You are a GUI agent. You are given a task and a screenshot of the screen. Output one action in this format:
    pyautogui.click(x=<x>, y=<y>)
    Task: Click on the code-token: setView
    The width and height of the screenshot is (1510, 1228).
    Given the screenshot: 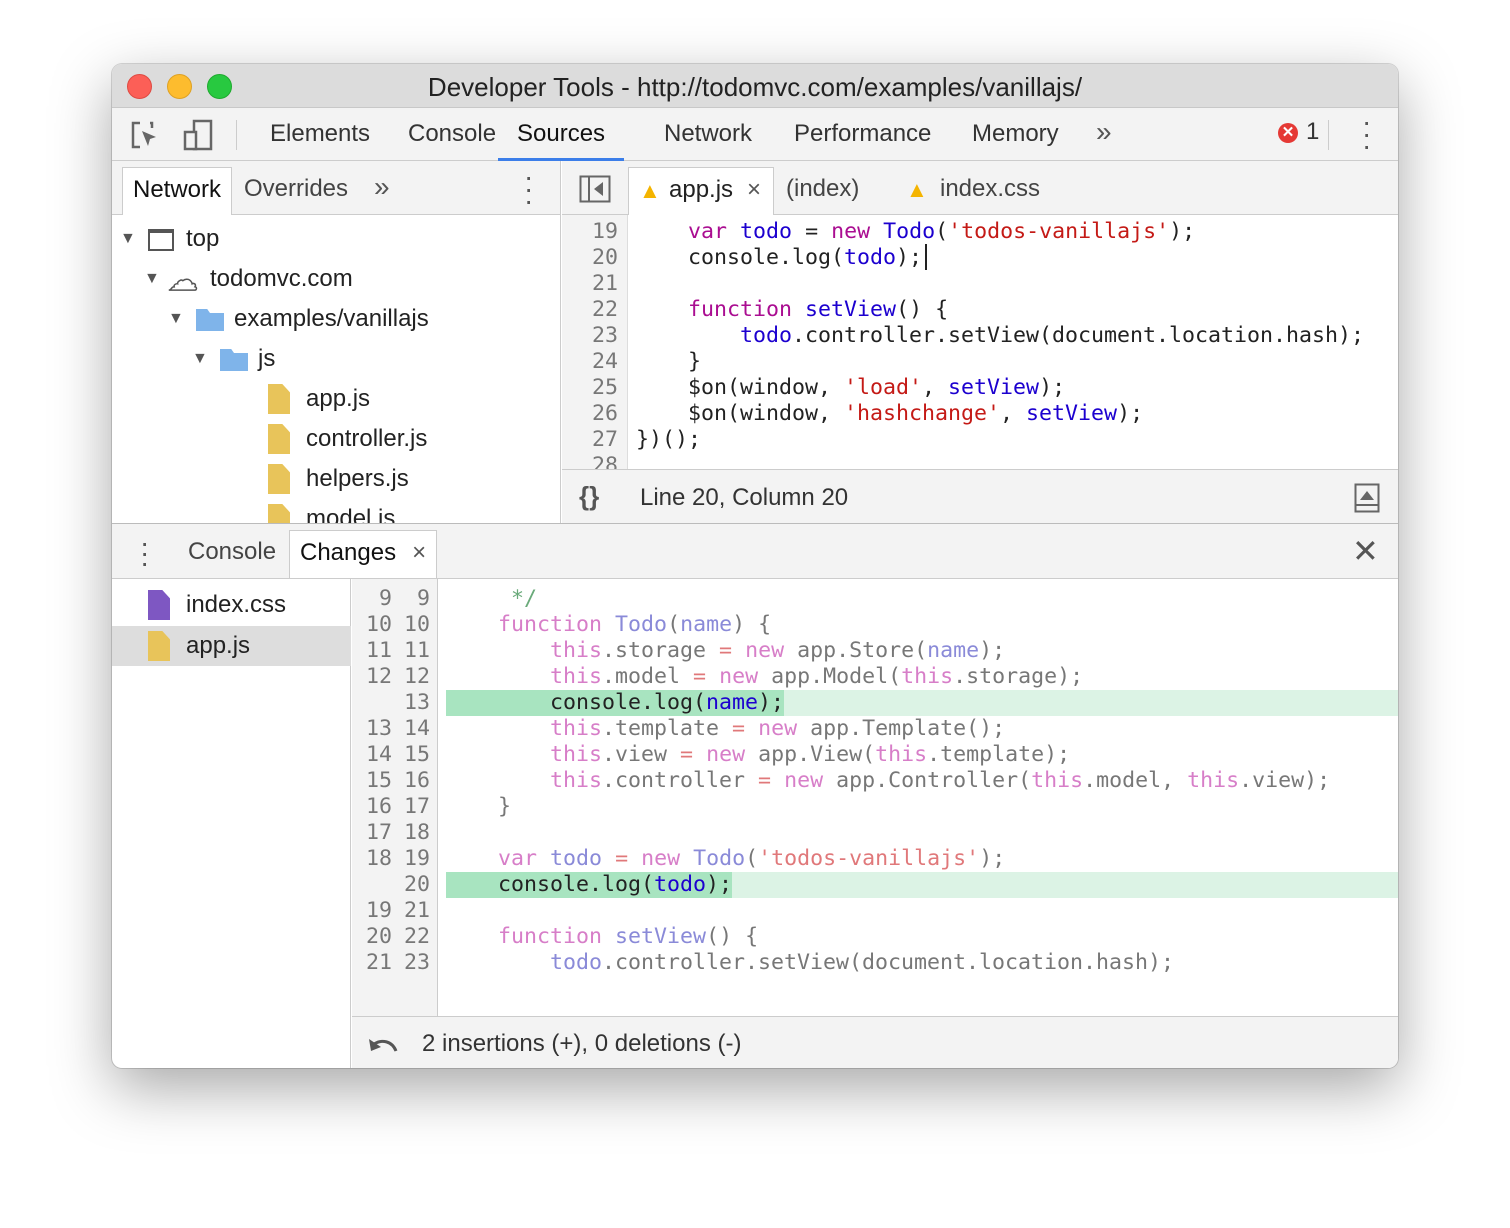 What is the action you would take?
    pyautogui.click(x=1072, y=413)
    